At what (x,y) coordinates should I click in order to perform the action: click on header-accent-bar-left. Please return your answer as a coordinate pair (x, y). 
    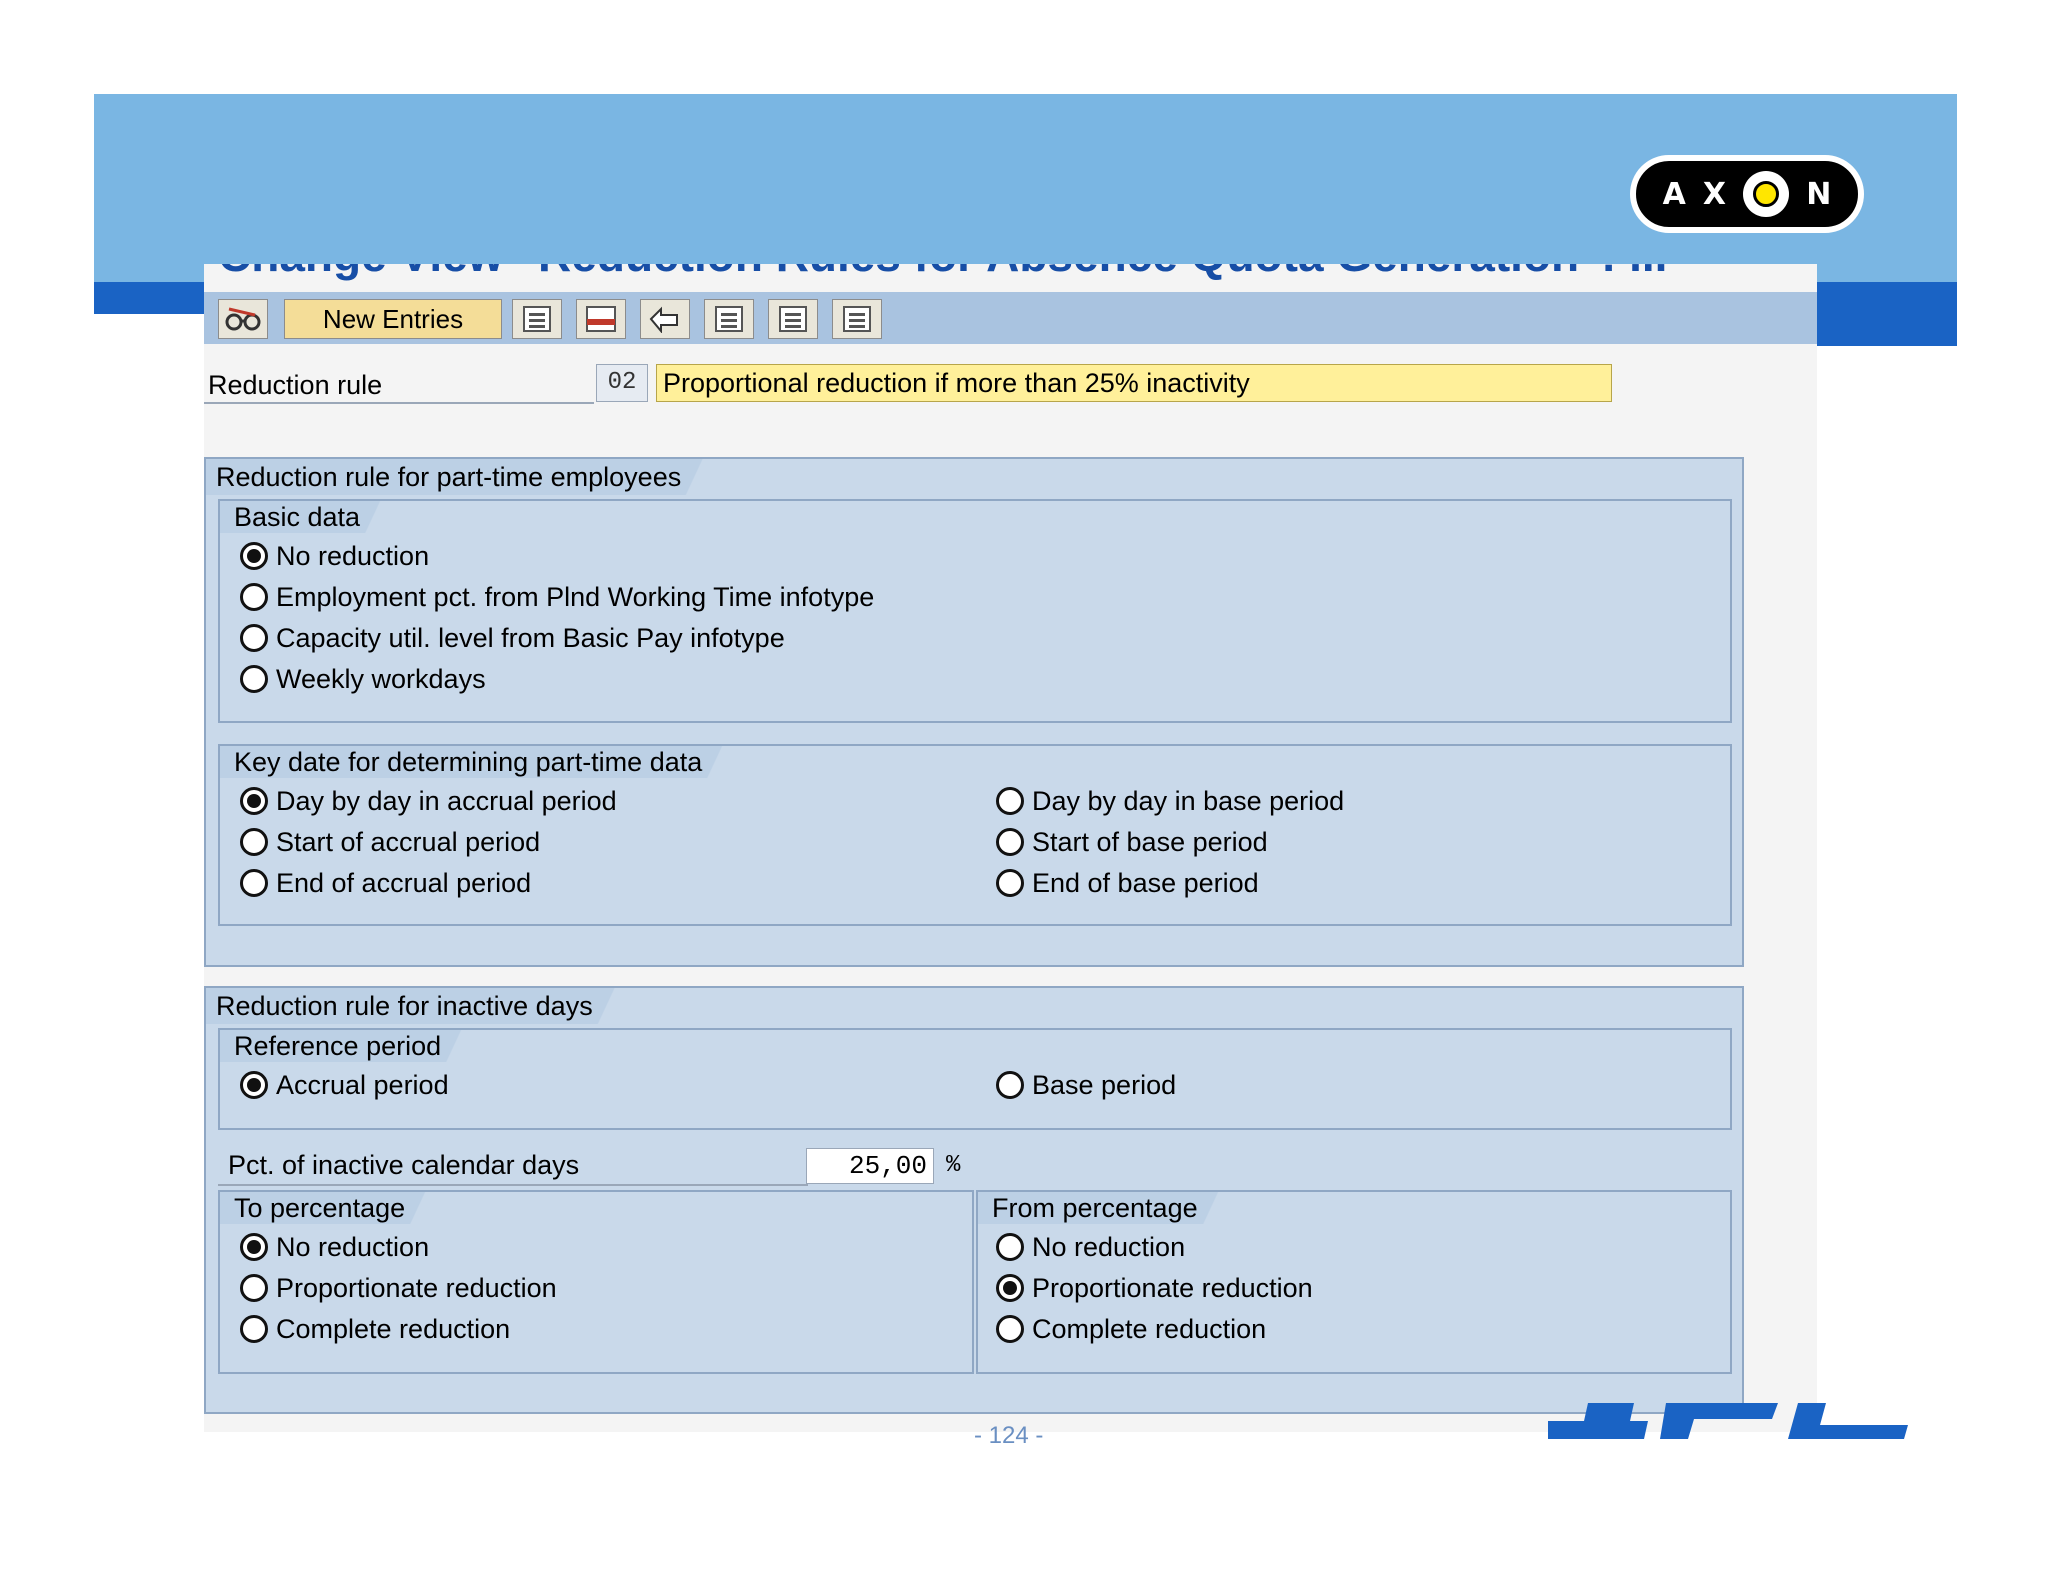
    Looking at the image, I should click on (149, 298).